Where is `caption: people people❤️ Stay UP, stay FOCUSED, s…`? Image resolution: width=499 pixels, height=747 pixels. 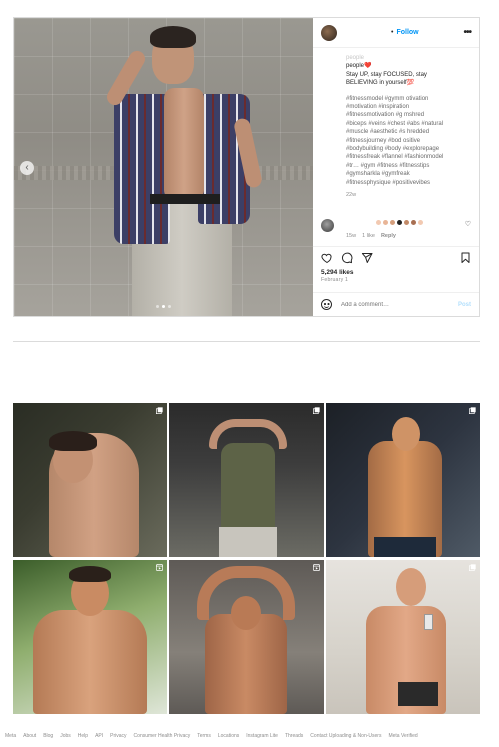 caption: people people❤️ Stay UP, stay FOCUSED, s… is located at coordinates (396, 132).